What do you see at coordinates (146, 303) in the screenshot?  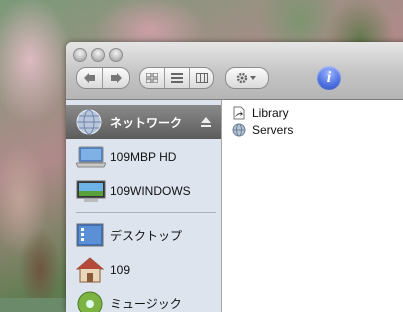 I see `sidebar-item-label: ミュージック` at bounding box center [146, 303].